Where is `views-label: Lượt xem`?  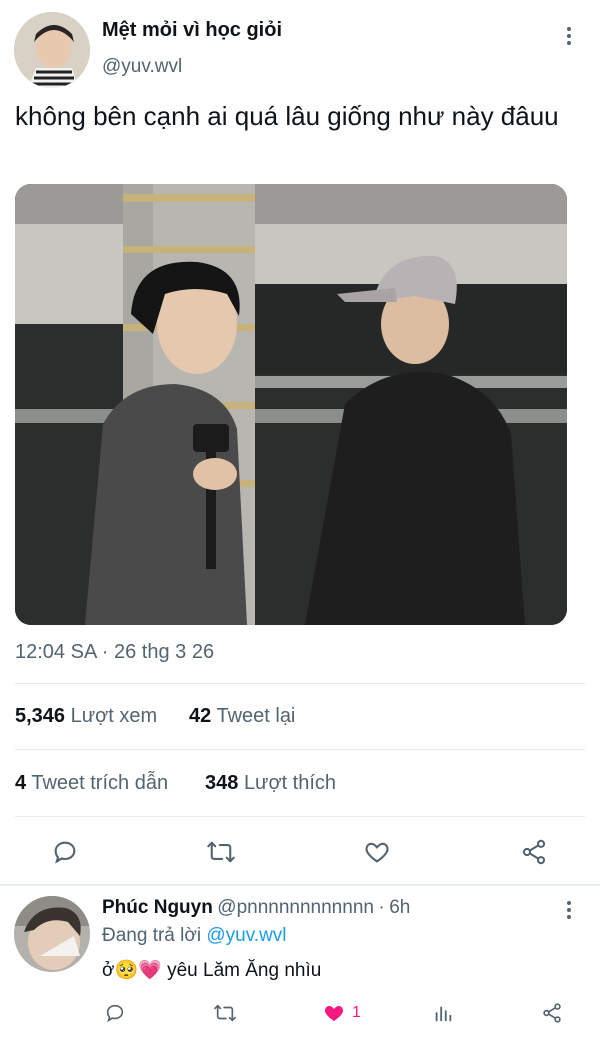 views-label: Lượt xem is located at coordinates (114, 716).